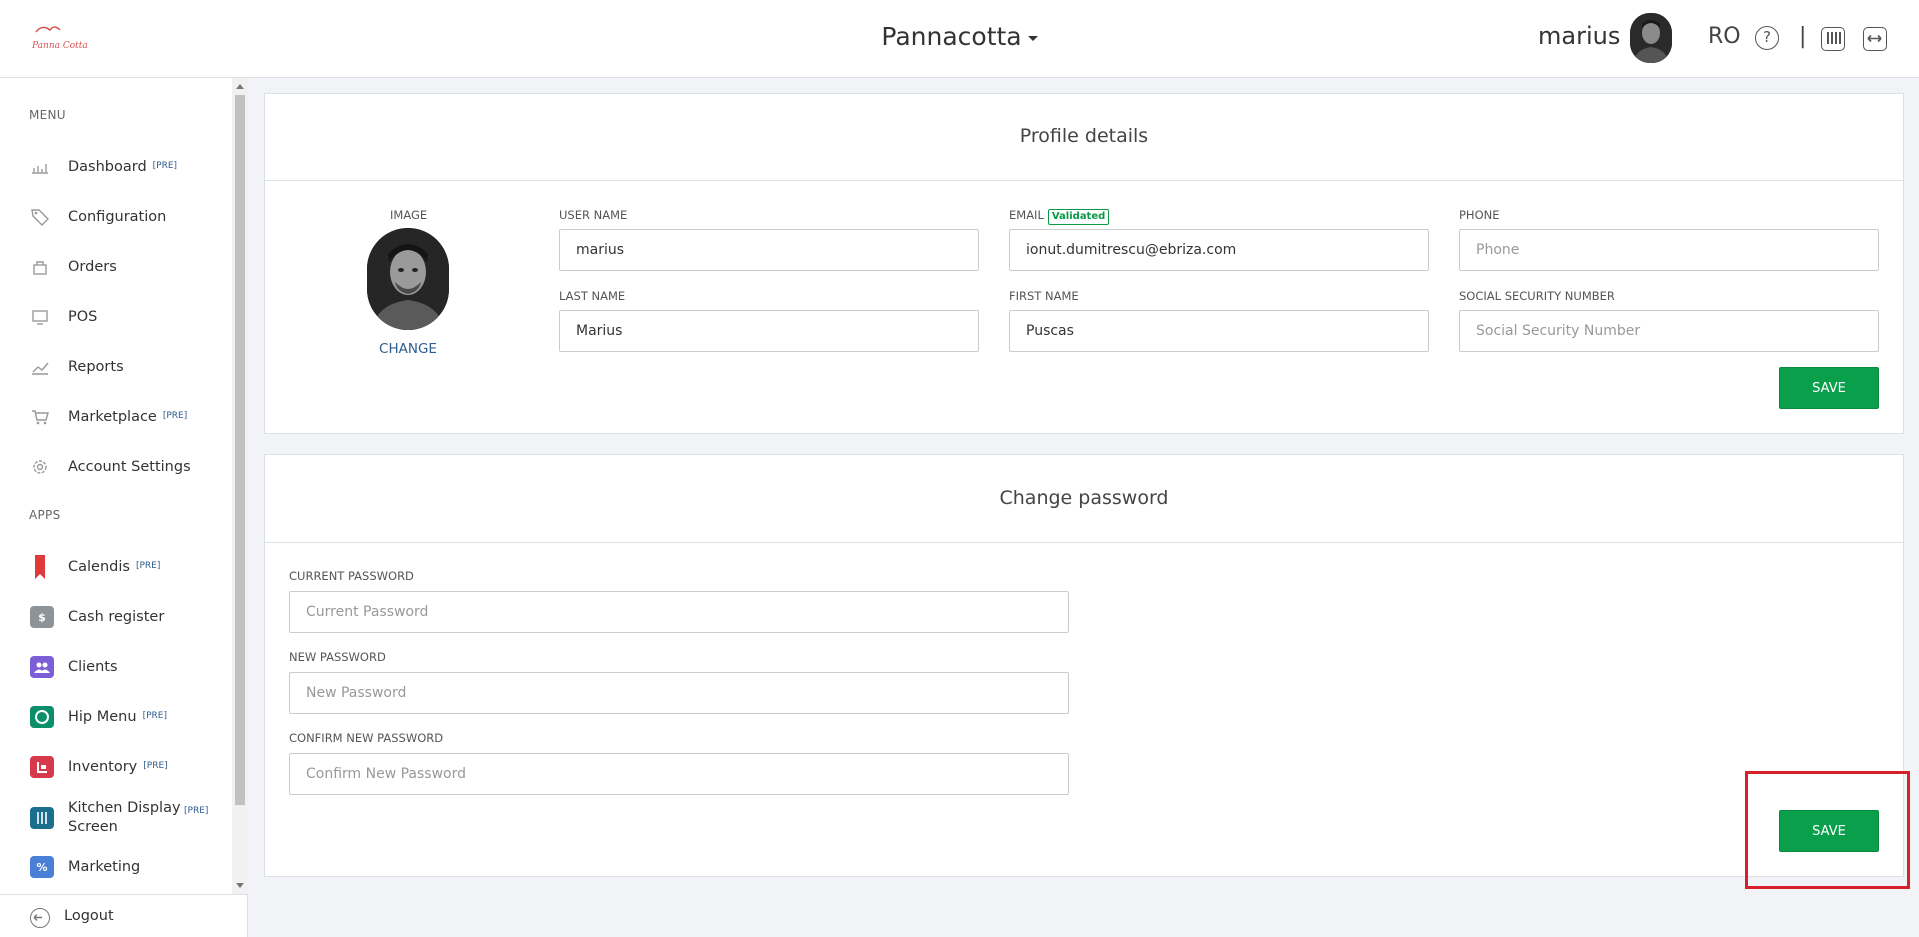 This screenshot has height=937, width=1919. I want to click on lastname-input, so click(769, 331).